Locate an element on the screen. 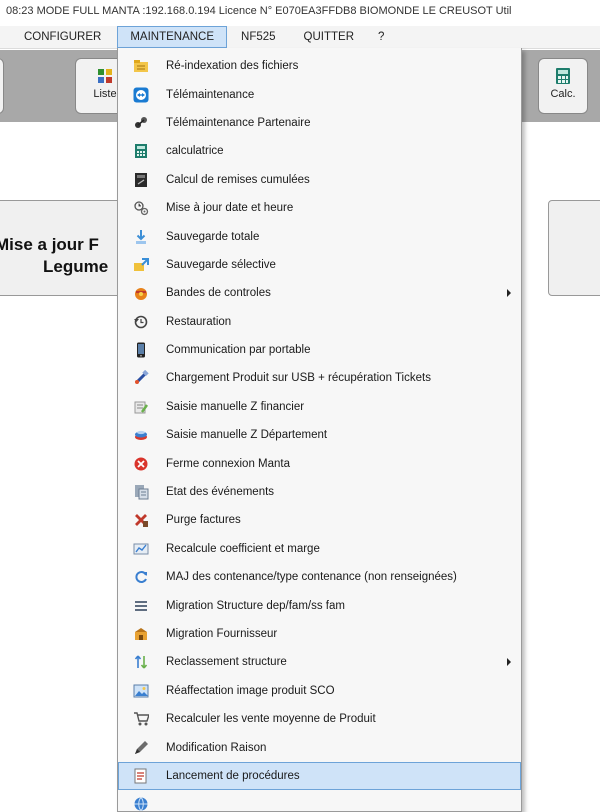 This screenshot has width=600, height=812. menu-item-label: Calcul de remises cumulées is located at coordinates (238, 179).